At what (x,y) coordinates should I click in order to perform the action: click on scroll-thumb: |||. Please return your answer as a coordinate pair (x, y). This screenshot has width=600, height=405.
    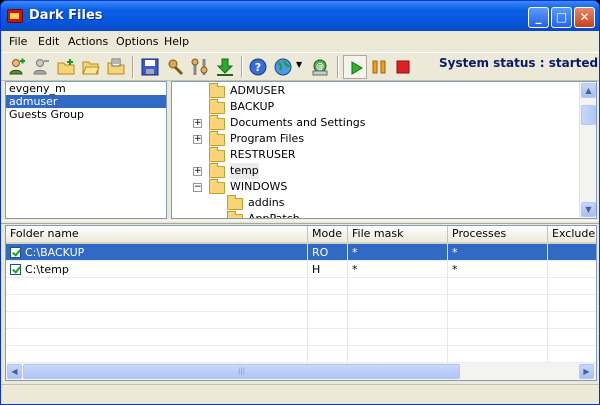
    Looking at the image, I should click on (241, 371).